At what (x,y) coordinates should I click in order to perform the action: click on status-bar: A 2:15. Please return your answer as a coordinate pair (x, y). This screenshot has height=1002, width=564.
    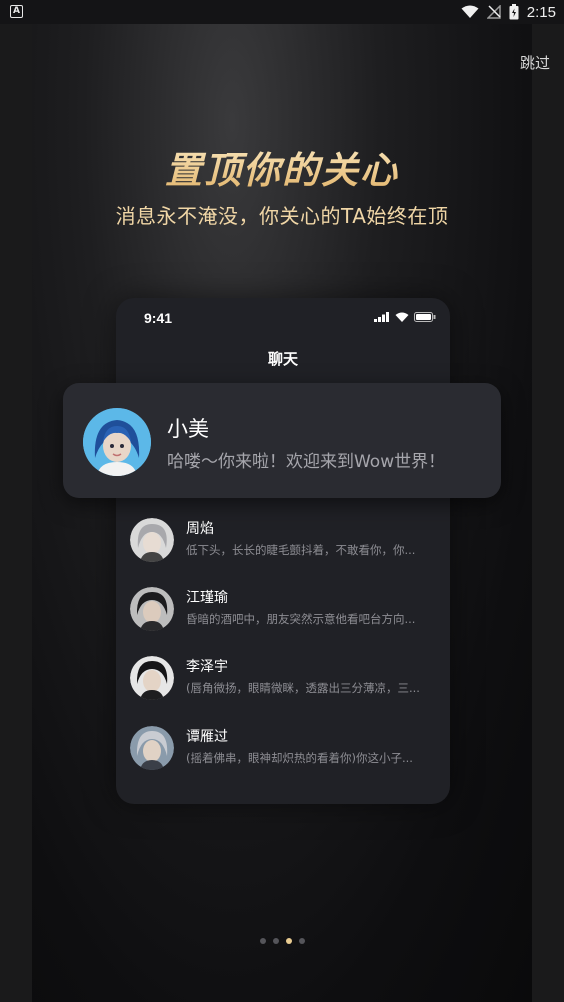
    Looking at the image, I should click on (282, 12).